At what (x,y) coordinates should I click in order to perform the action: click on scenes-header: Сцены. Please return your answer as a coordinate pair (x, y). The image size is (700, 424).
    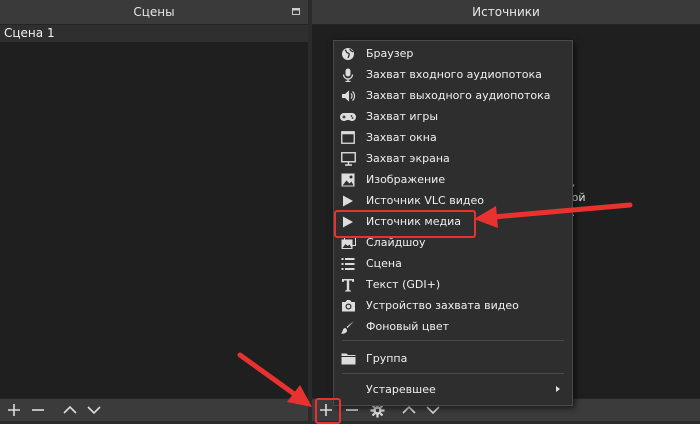
    Looking at the image, I should click on (154, 12).